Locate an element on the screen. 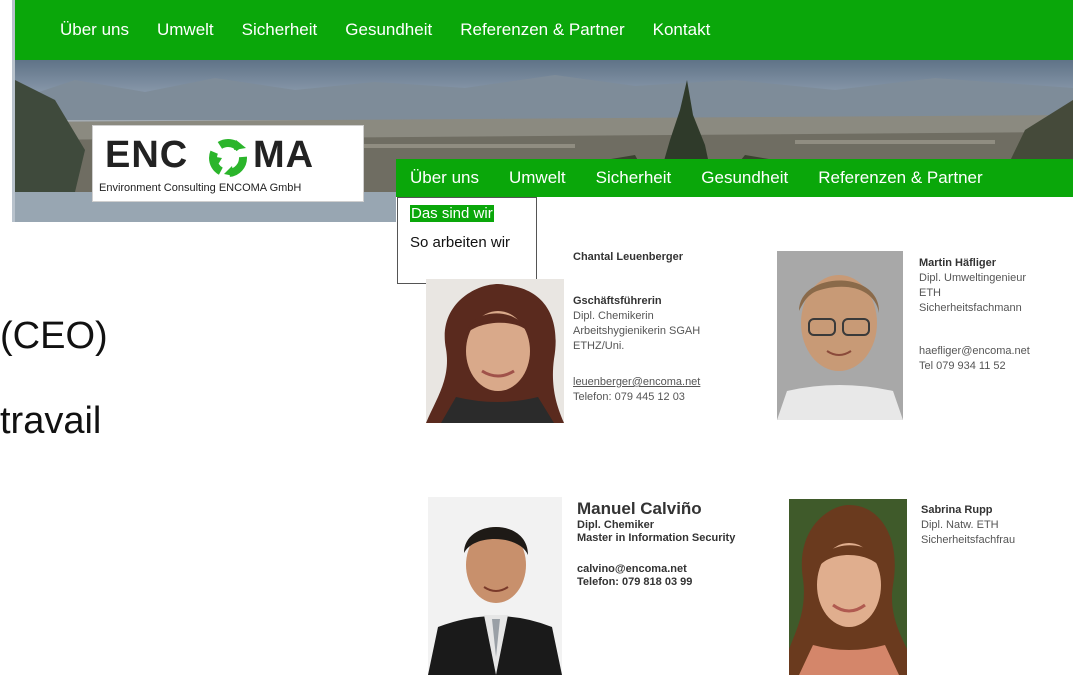  chantal-title-1: Dipl. Chemikerin is located at coordinates (613, 316).